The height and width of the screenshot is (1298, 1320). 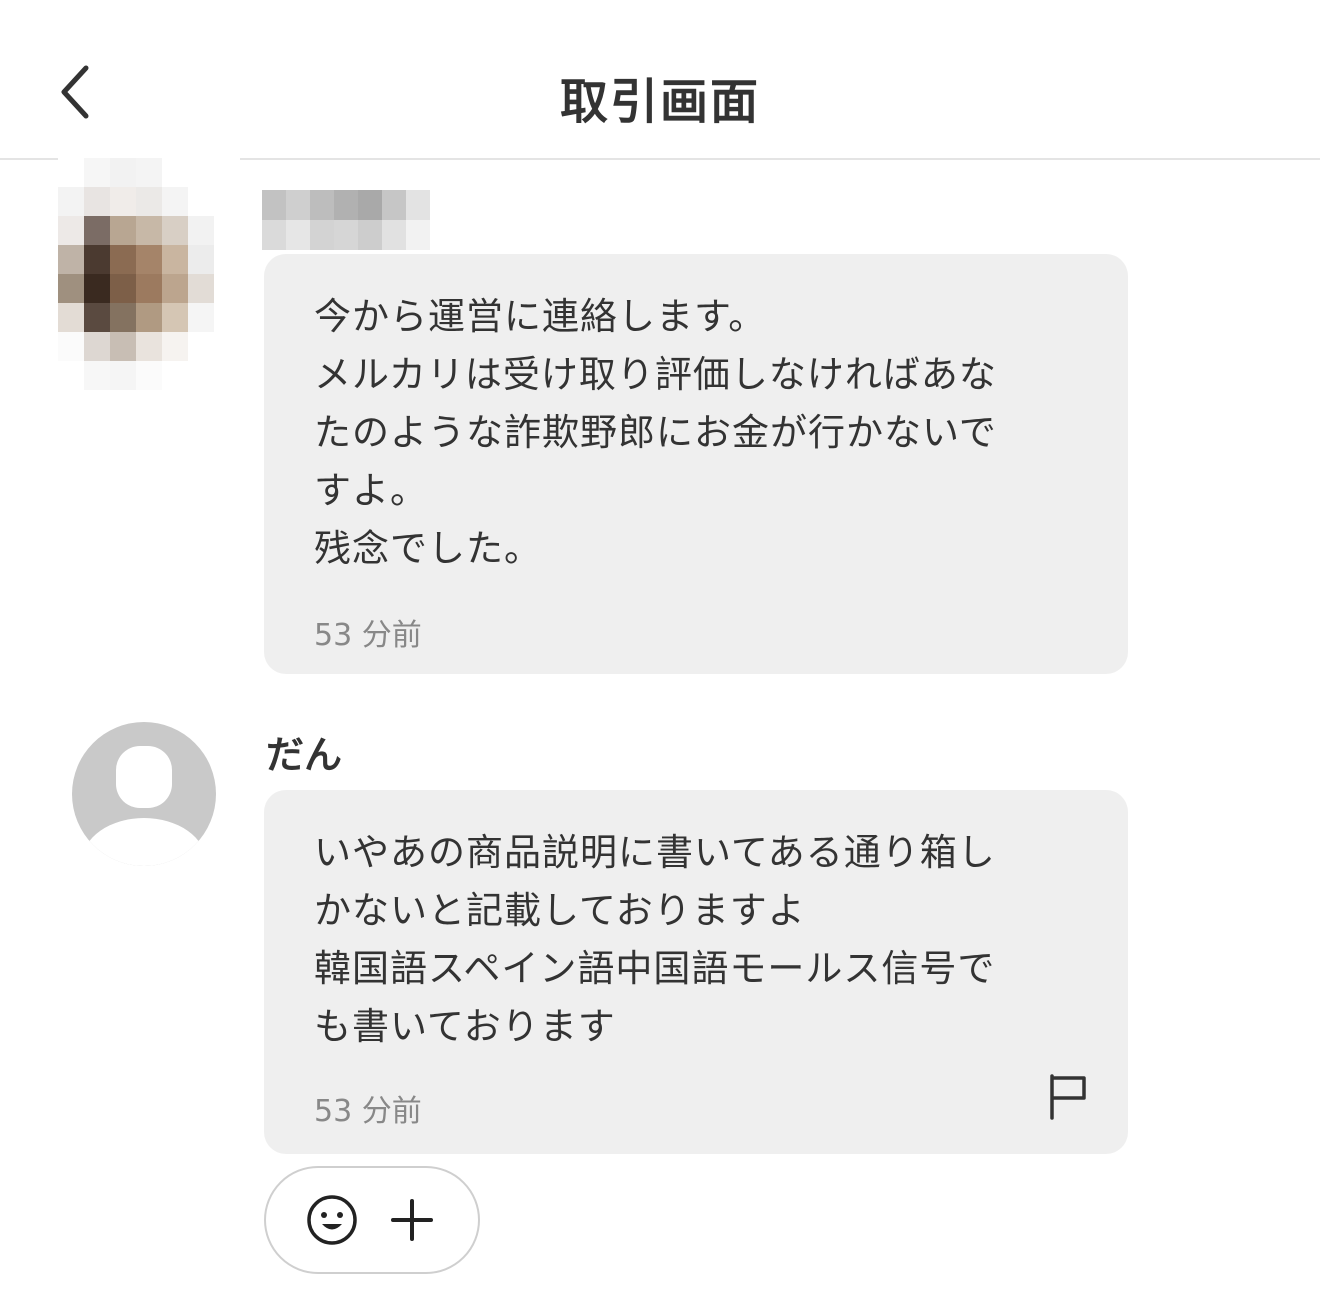 I want to click on reaction-bar, so click(x=372, y=1220).